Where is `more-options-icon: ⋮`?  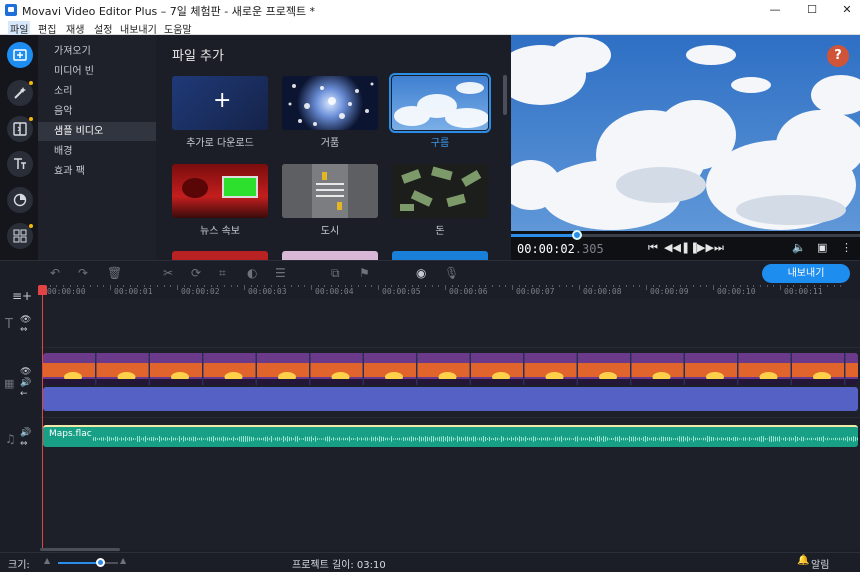 more-options-icon: ⋮ is located at coordinates (846, 247).